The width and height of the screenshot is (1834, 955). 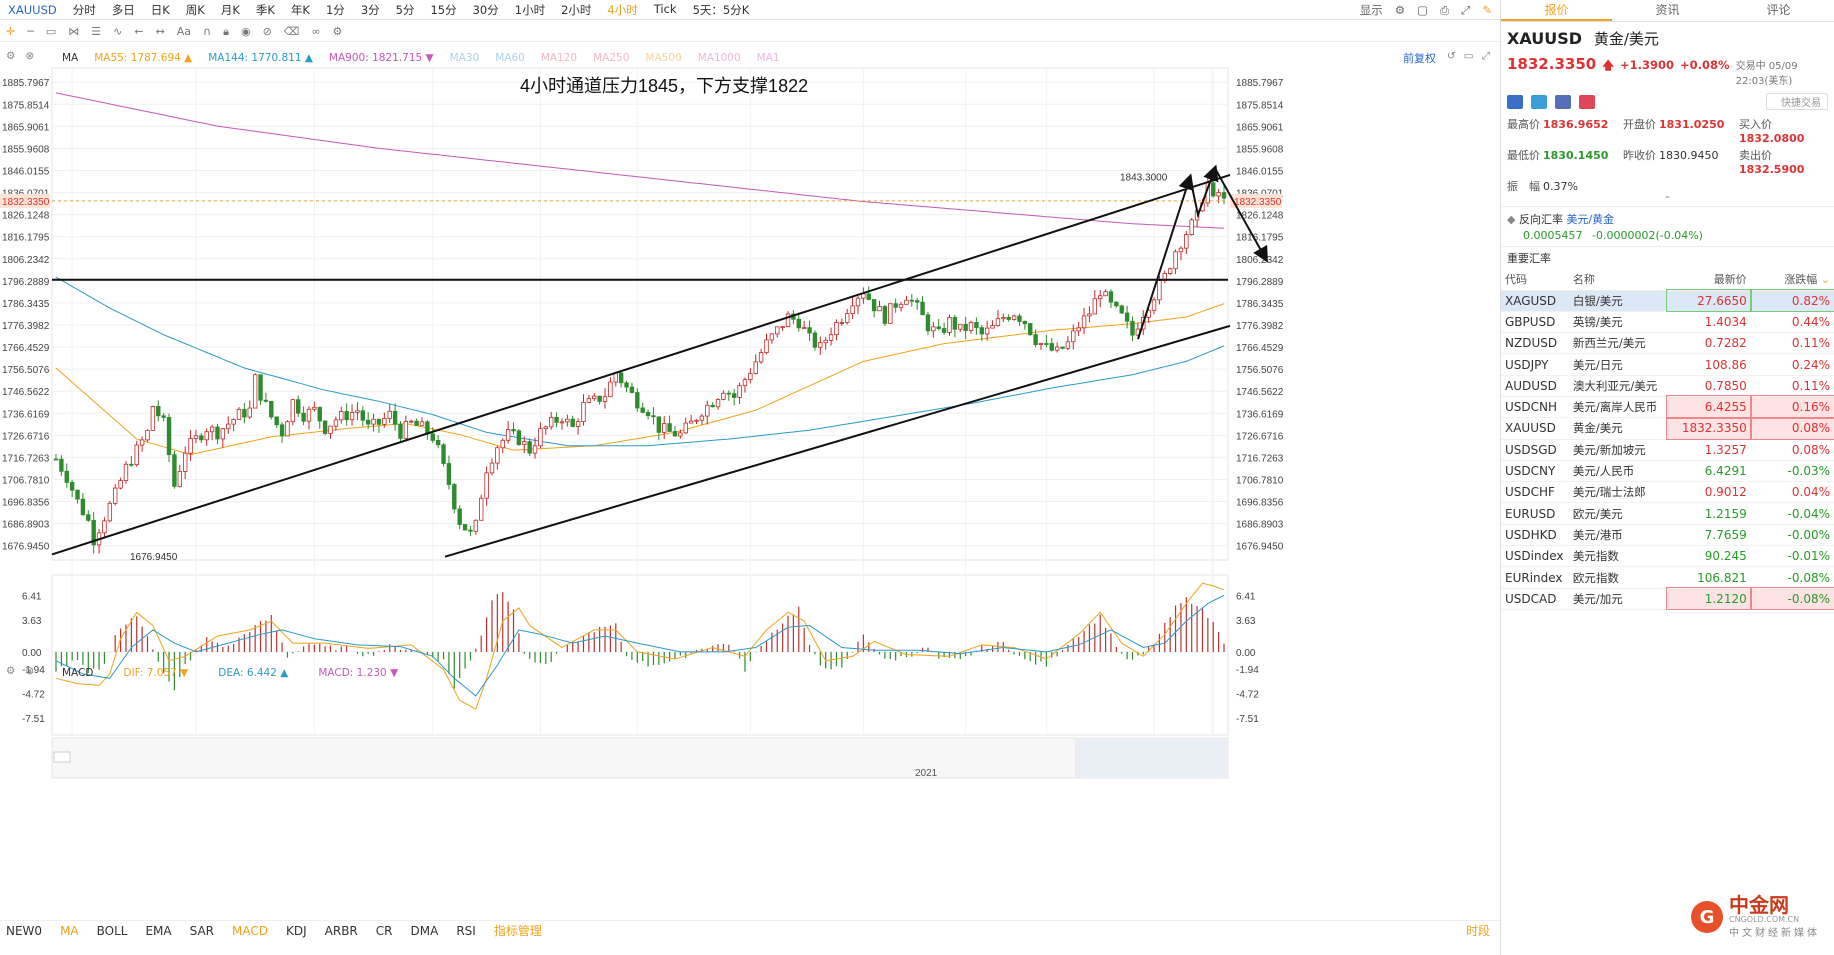 I want to click on low-annotation: 1676.9450, so click(x=154, y=557).